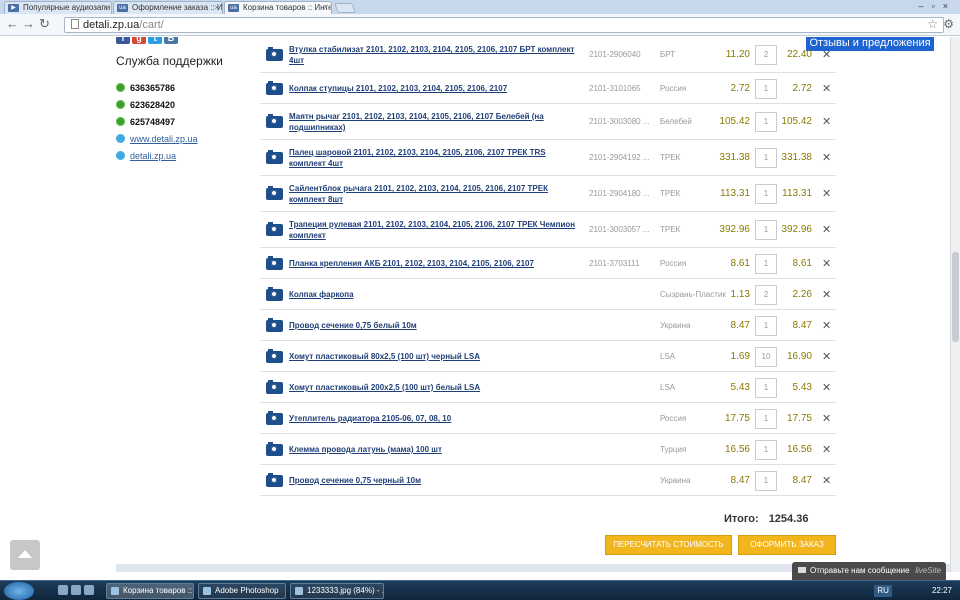 The width and height of the screenshot is (960, 600). Describe the element at coordinates (955, 297) in the screenshot. I see `scrollbar-thumb` at that location.